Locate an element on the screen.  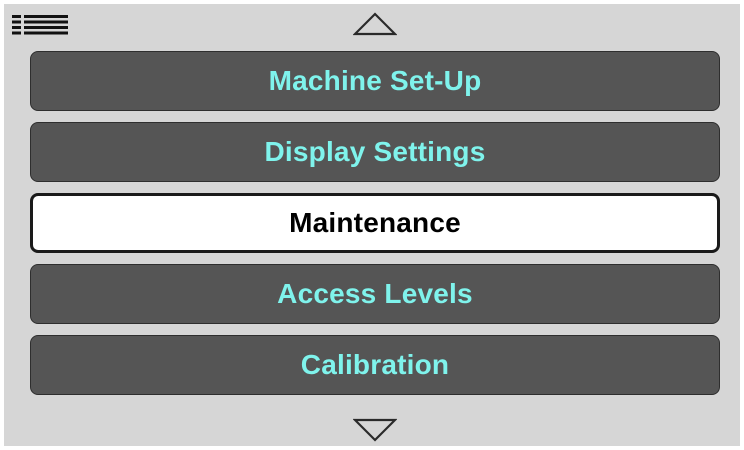
menu-list-icon is located at coordinates (40, 25).